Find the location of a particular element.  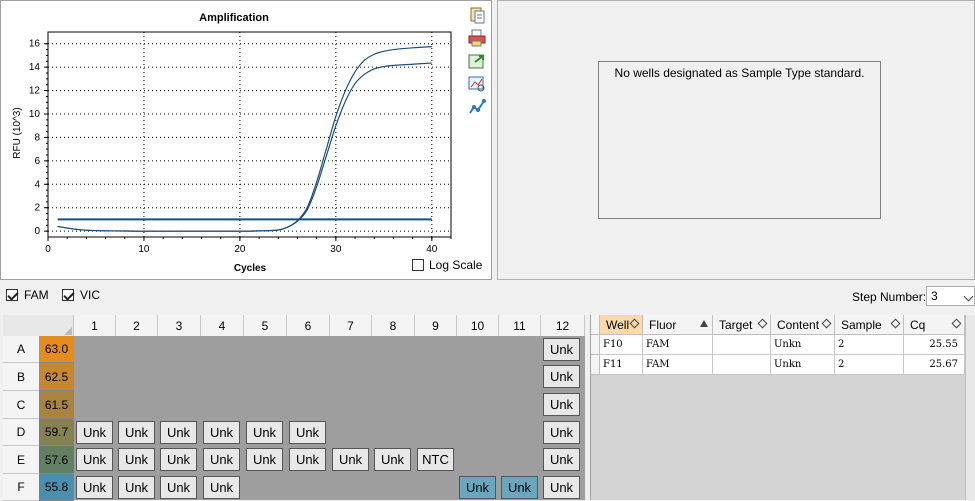

fluor-fam-toggle: FAM is located at coordinates (27, 295).